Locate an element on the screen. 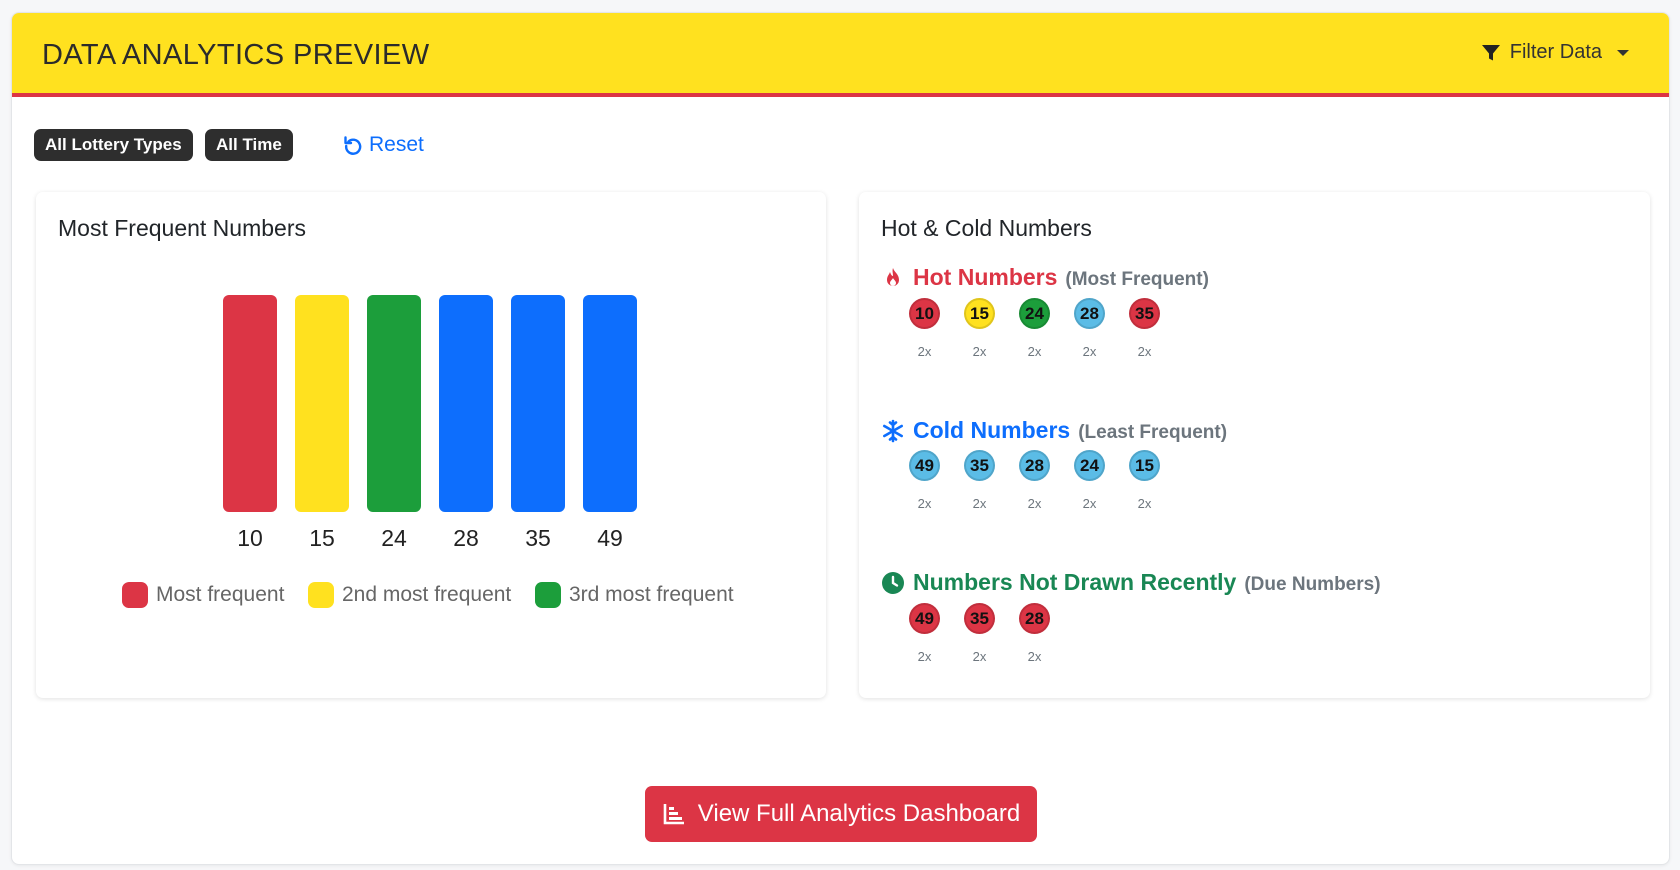 Image resolution: width=1680 pixels, height=870 pixels. cold-number-ball: 49 is located at coordinates (924, 465).